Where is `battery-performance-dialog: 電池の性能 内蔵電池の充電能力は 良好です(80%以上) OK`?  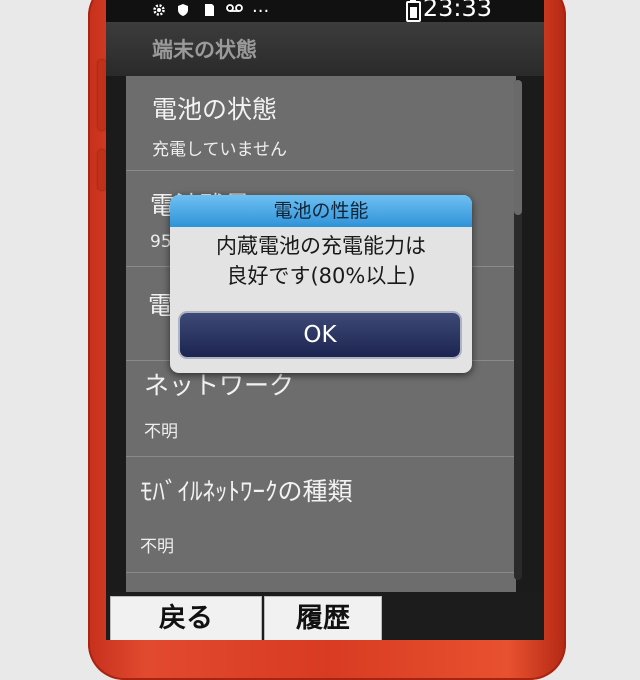
battery-performance-dialog: 電池の性能 内蔵電池の充電能力は 良好です(80%以上) OK is located at coordinates (321, 284).